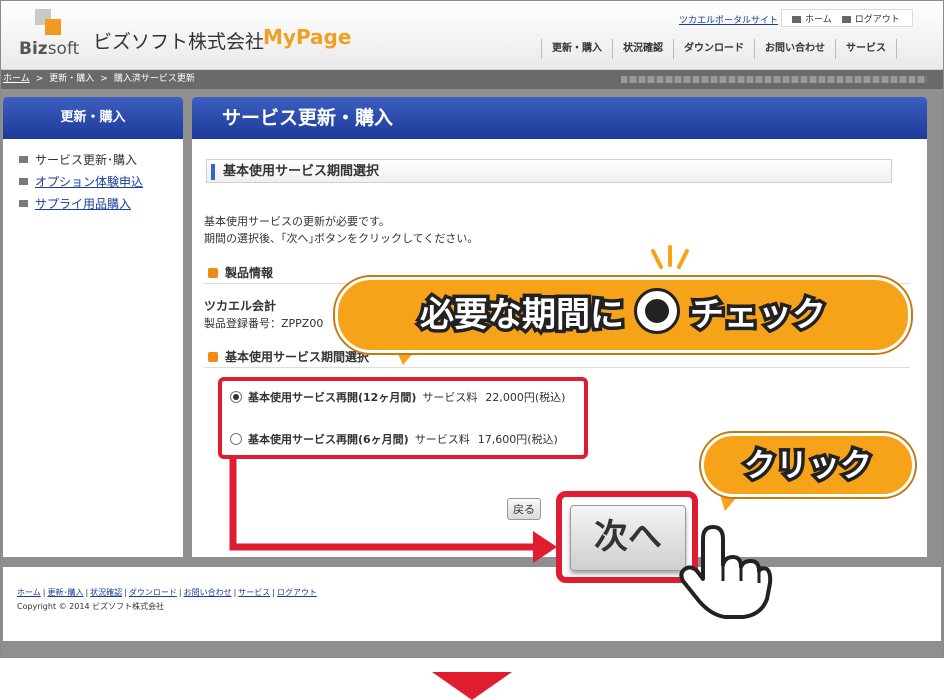 This screenshot has width=944, height=700. What do you see at coordinates (86, 160) in the screenshot?
I see `sidebar-item-label: サービス更新･購入` at bounding box center [86, 160].